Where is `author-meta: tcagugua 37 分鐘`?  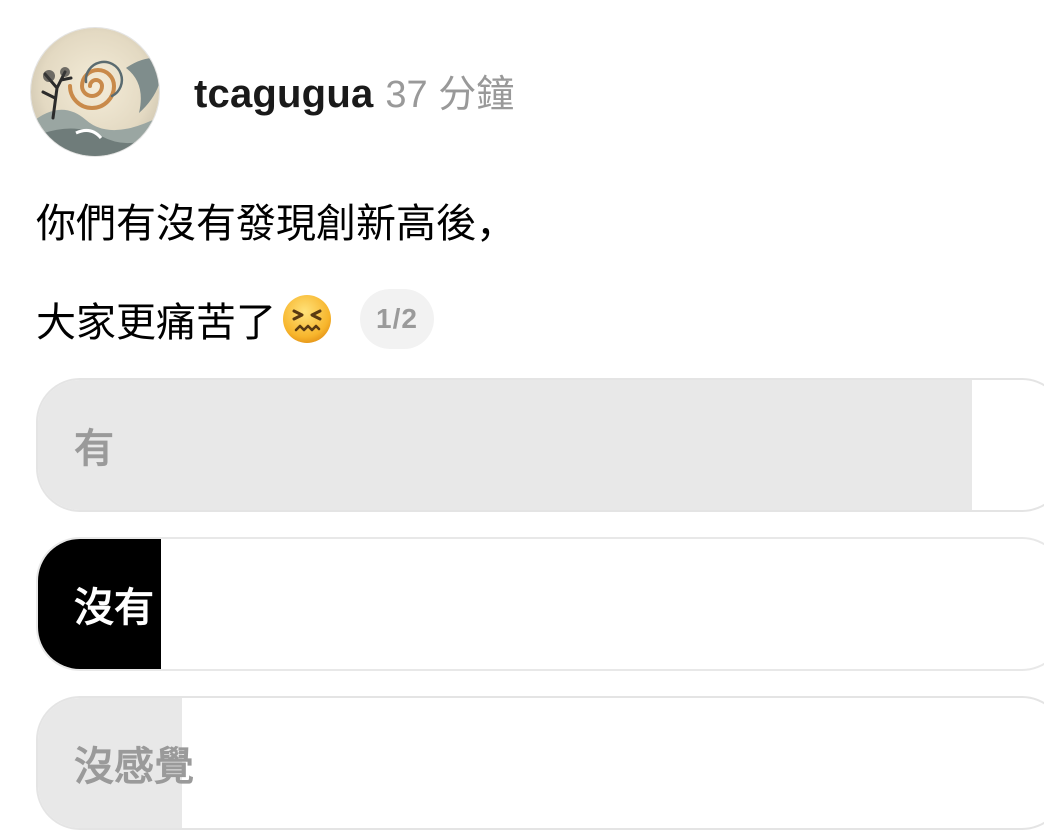 author-meta: tcagugua 37 分鐘 is located at coordinates (354, 90).